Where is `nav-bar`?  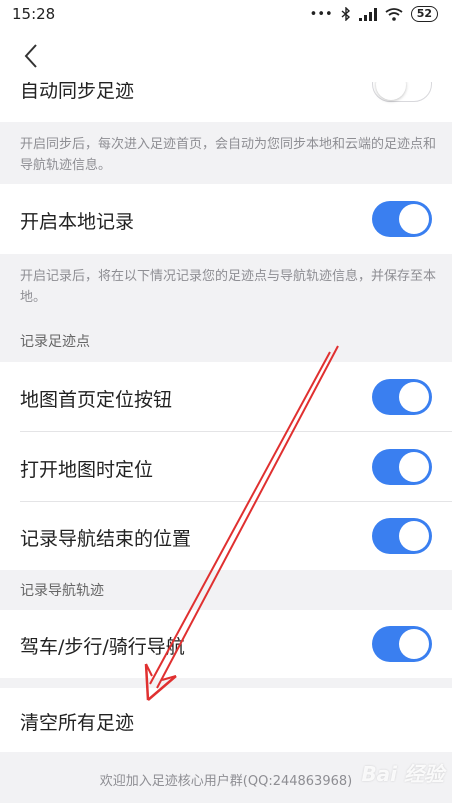 nav-bar is located at coordinates (226, 55).